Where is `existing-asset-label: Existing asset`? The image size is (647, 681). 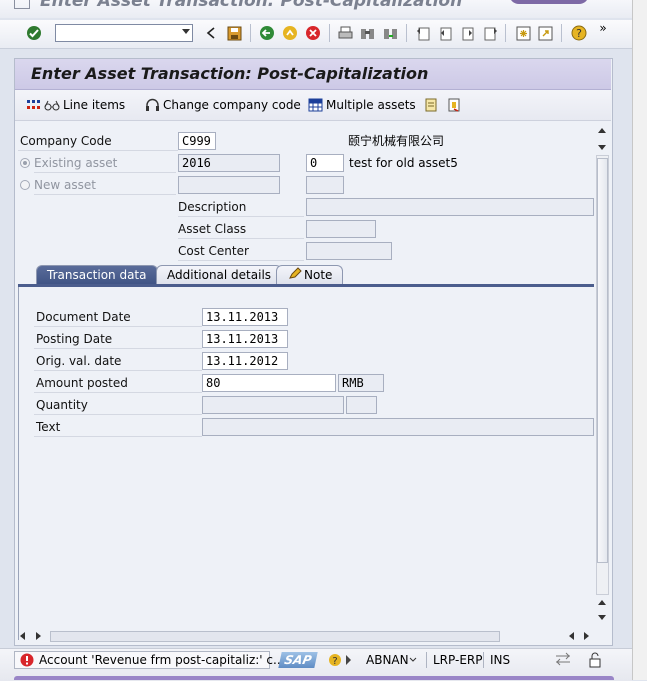
existing-asset-label: Existing asset is located at coordinates (105, 163).